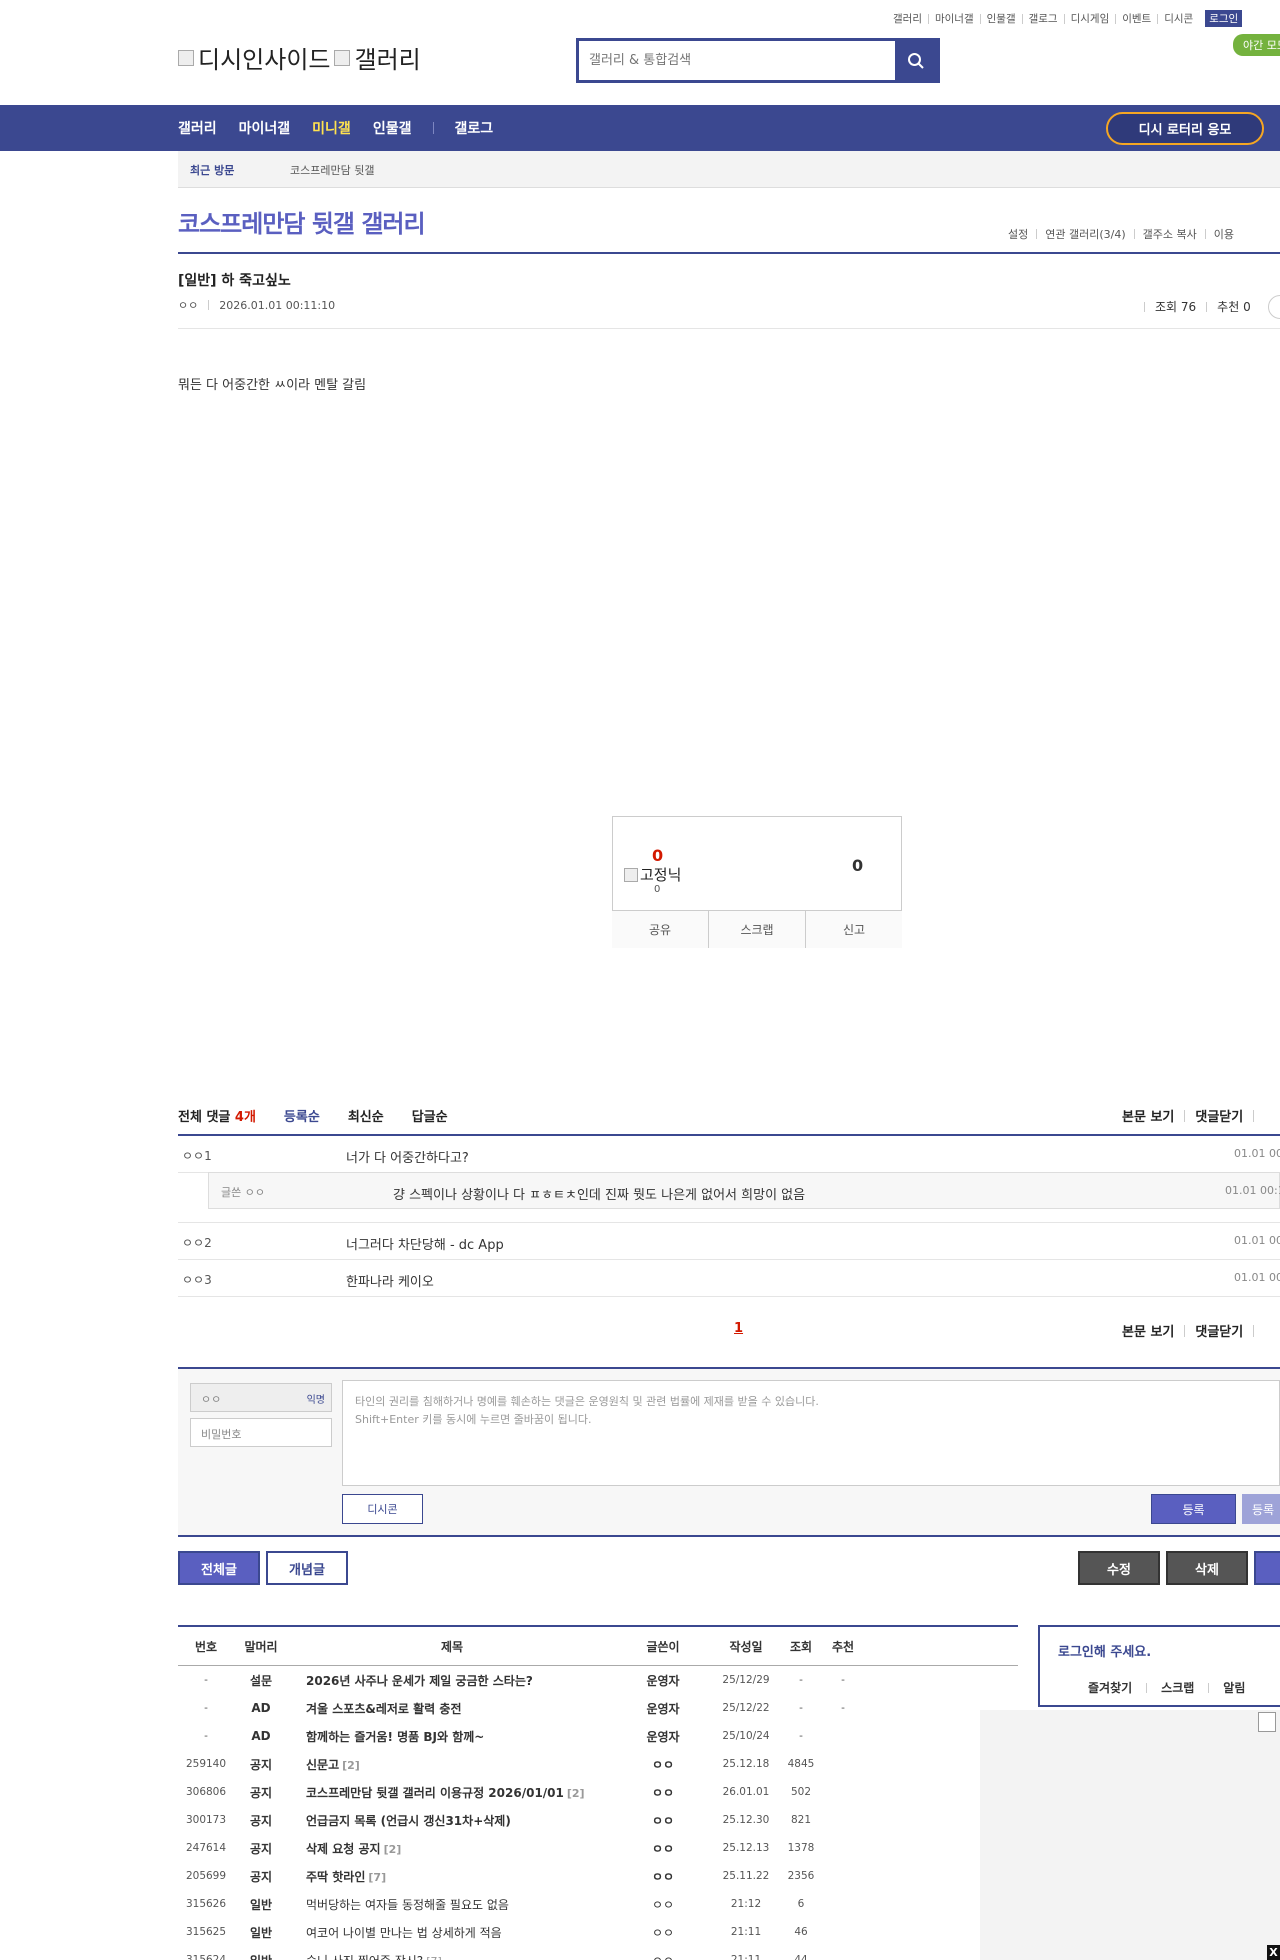 This screenshot has height=1960, width=1280. I want to click on sort-reply: 답글순, so click(430, 1115).